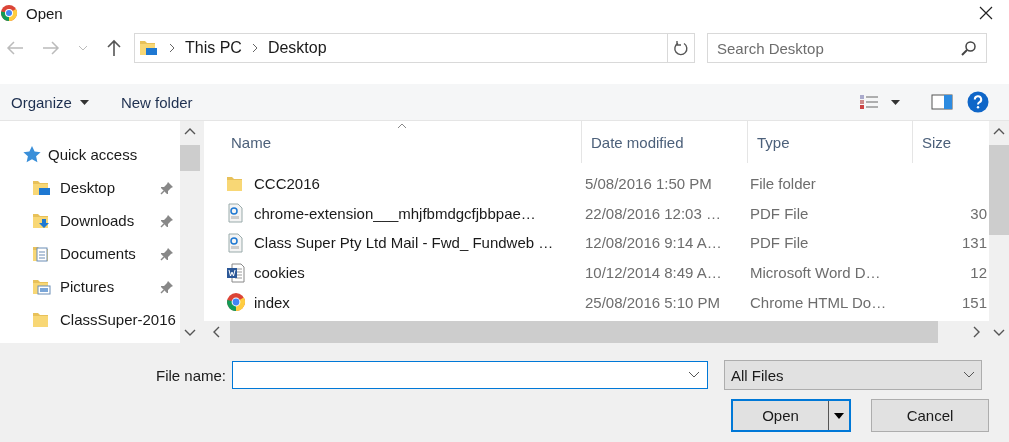 The height and width of the screenshot is (442, 1009). I want to click on column-header: Type, so click(830, 142).